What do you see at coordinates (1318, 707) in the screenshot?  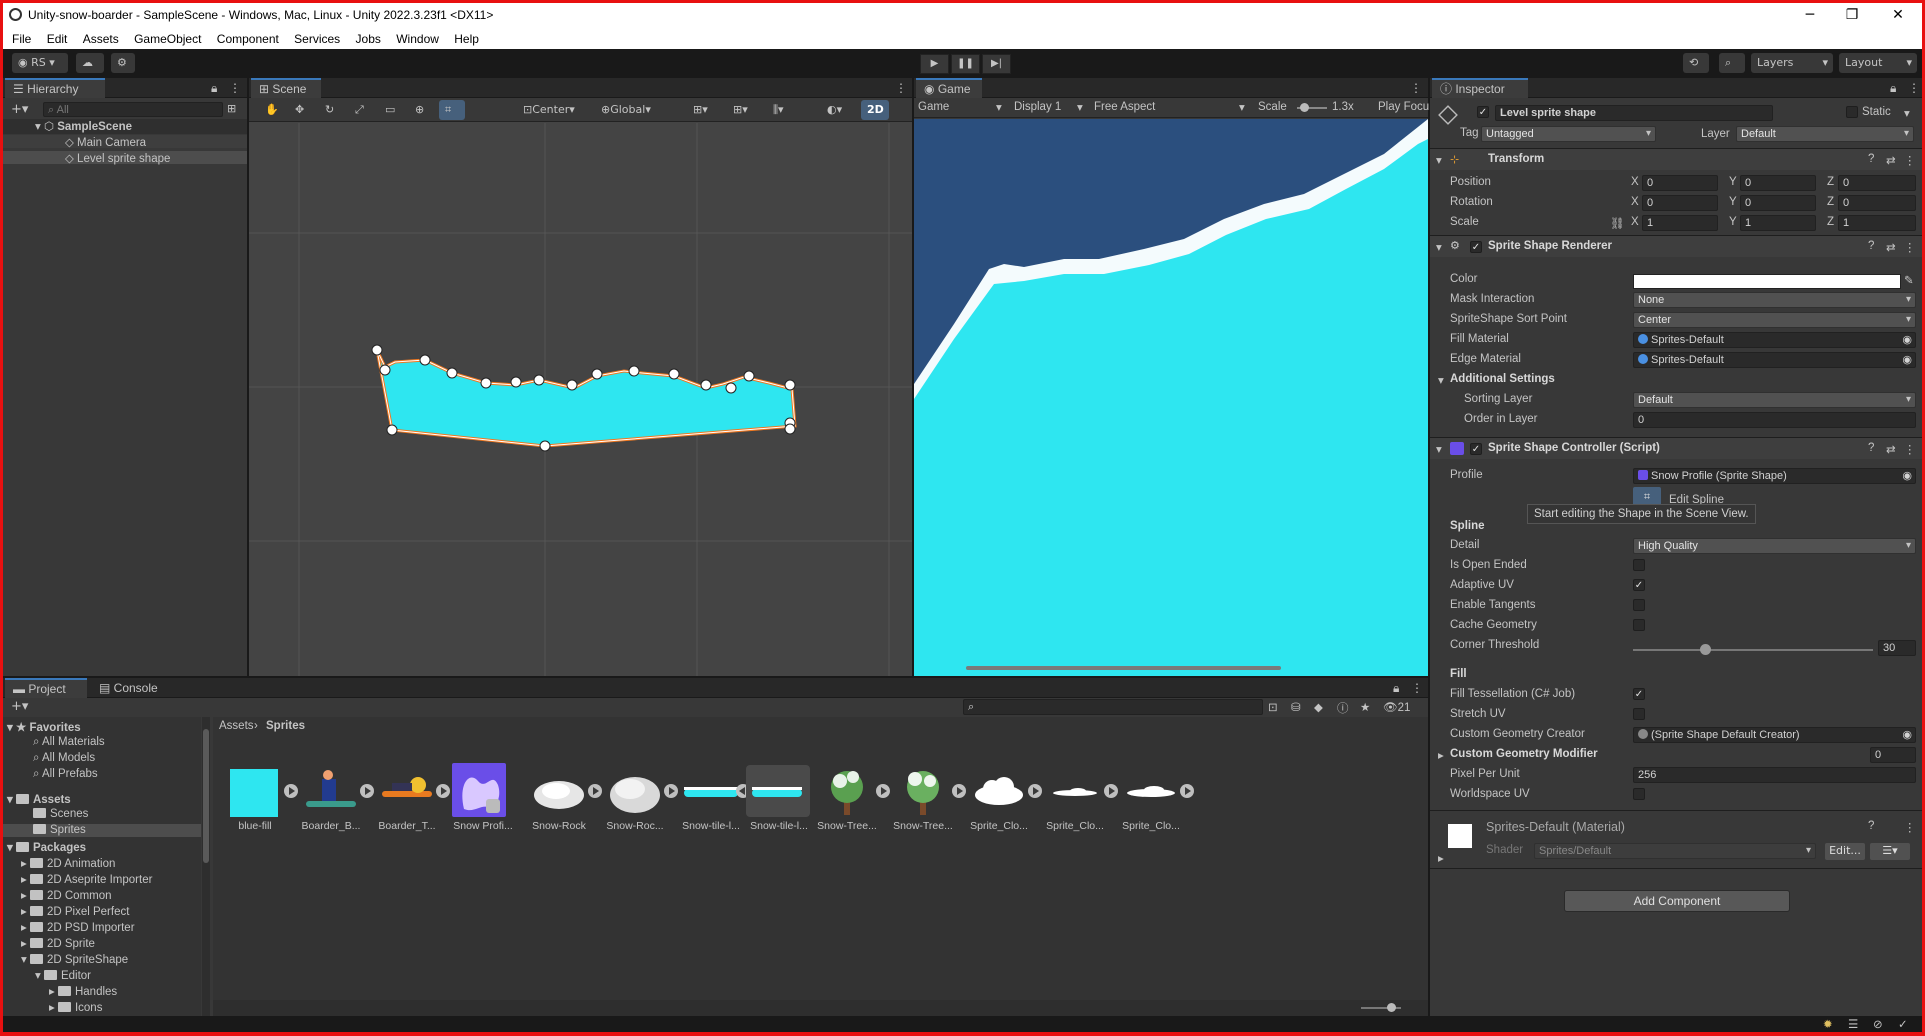 I see `label-icon: ◆` at bounding box center [1318, 707].